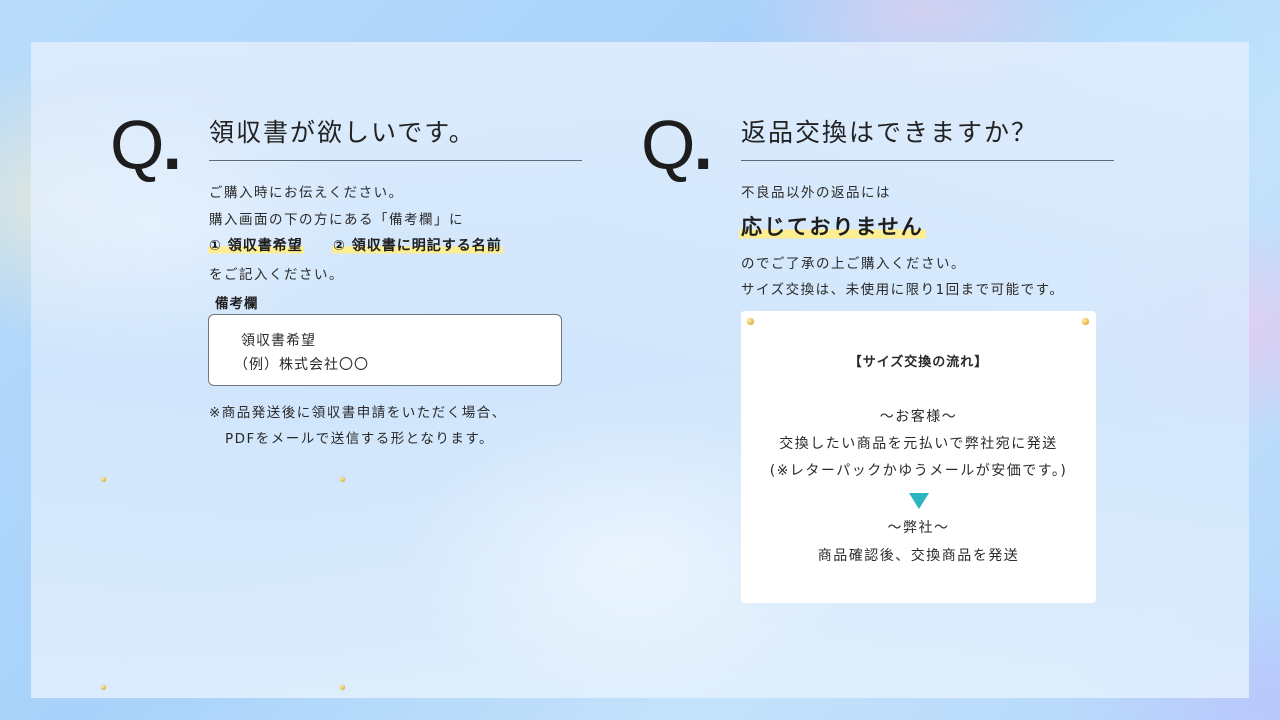  What do you see at coordinates (146, 145) in the screenshot?
I see `question-mark-left: Q.` at bounding box center [146, 145].